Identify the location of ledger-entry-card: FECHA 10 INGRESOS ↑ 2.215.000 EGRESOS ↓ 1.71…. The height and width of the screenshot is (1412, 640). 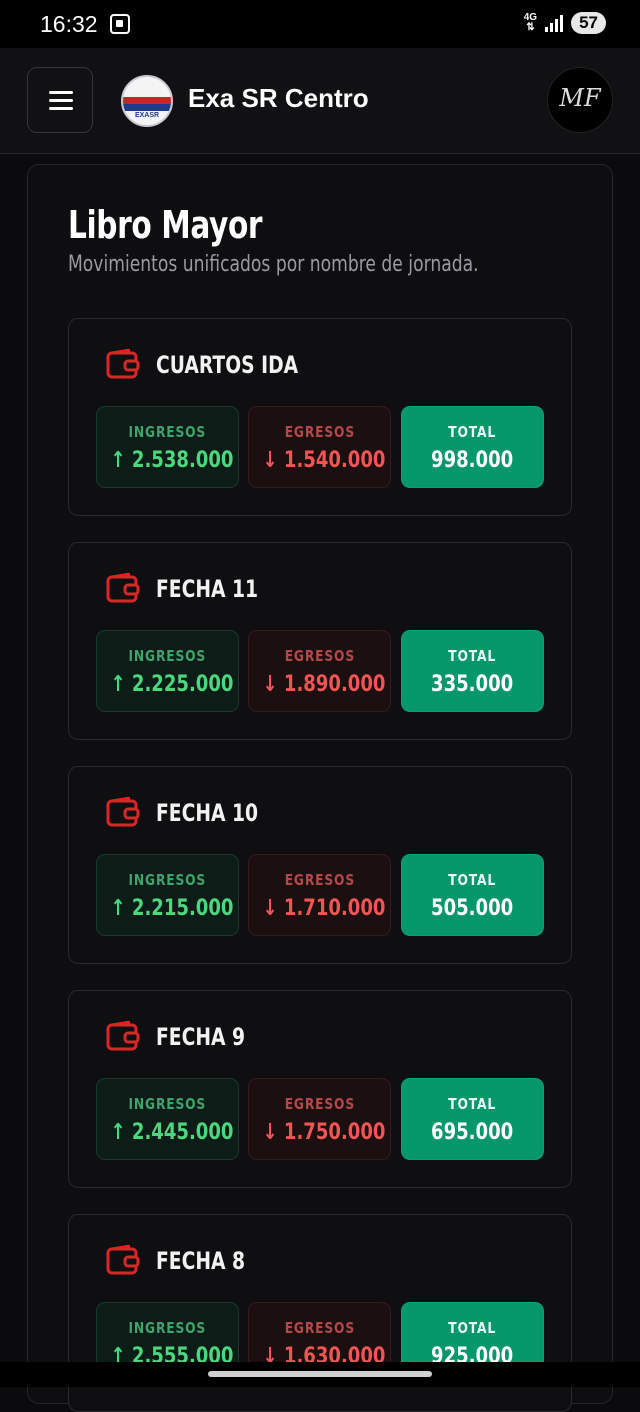
(320, 865).